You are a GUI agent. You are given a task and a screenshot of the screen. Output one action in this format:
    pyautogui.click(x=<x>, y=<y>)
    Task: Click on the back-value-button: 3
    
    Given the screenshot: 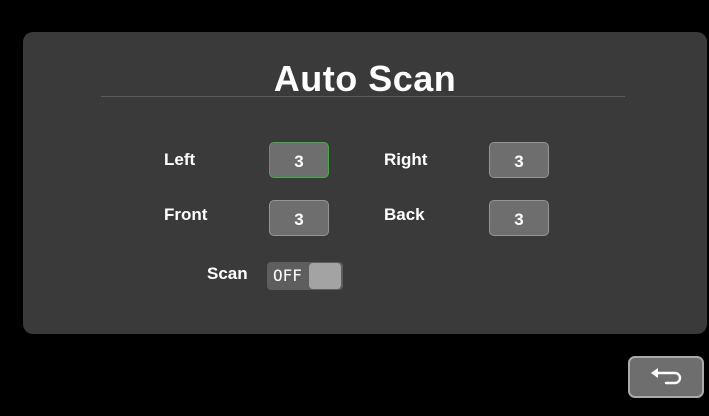 What is the action you would take?
    pyautogui.click(x=519, y=218)
    